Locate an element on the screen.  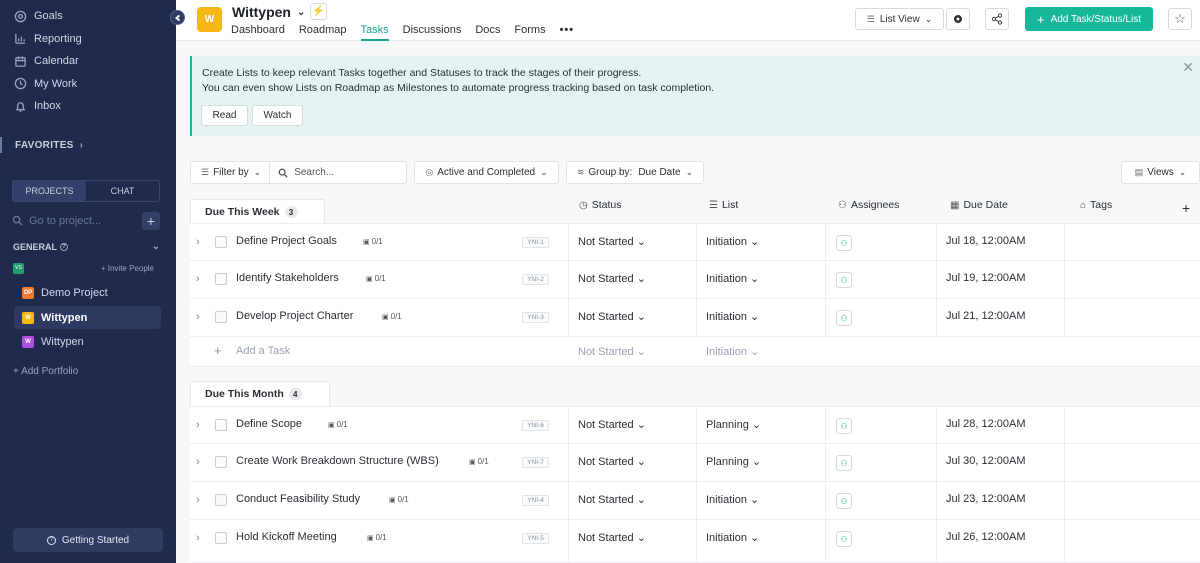
column-header-status: ◷ Status is located at coordinates (600, 205).